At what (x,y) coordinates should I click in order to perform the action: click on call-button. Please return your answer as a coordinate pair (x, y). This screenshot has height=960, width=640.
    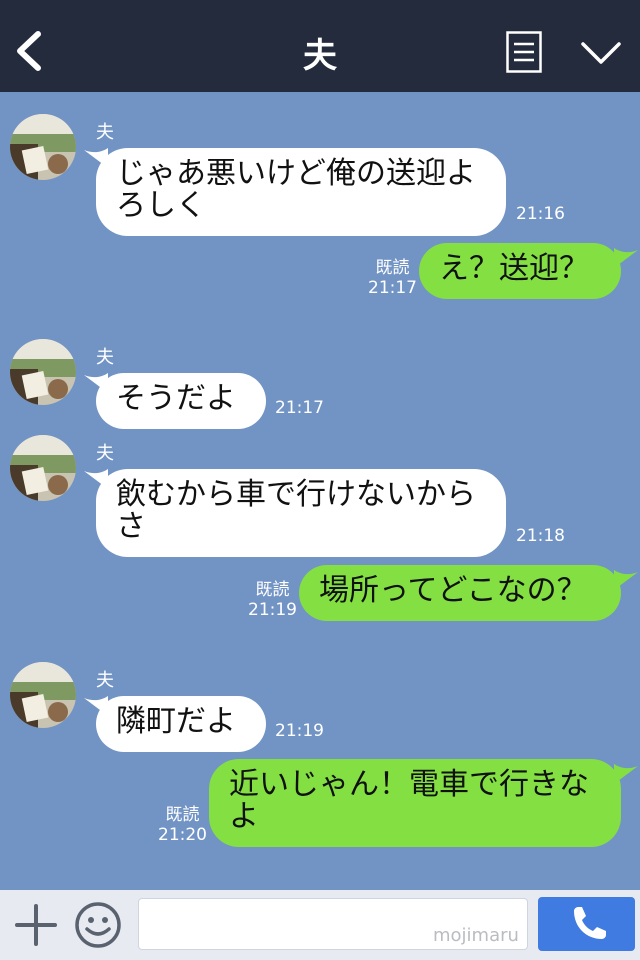
    Looking at the image, I should click on (586, 924).